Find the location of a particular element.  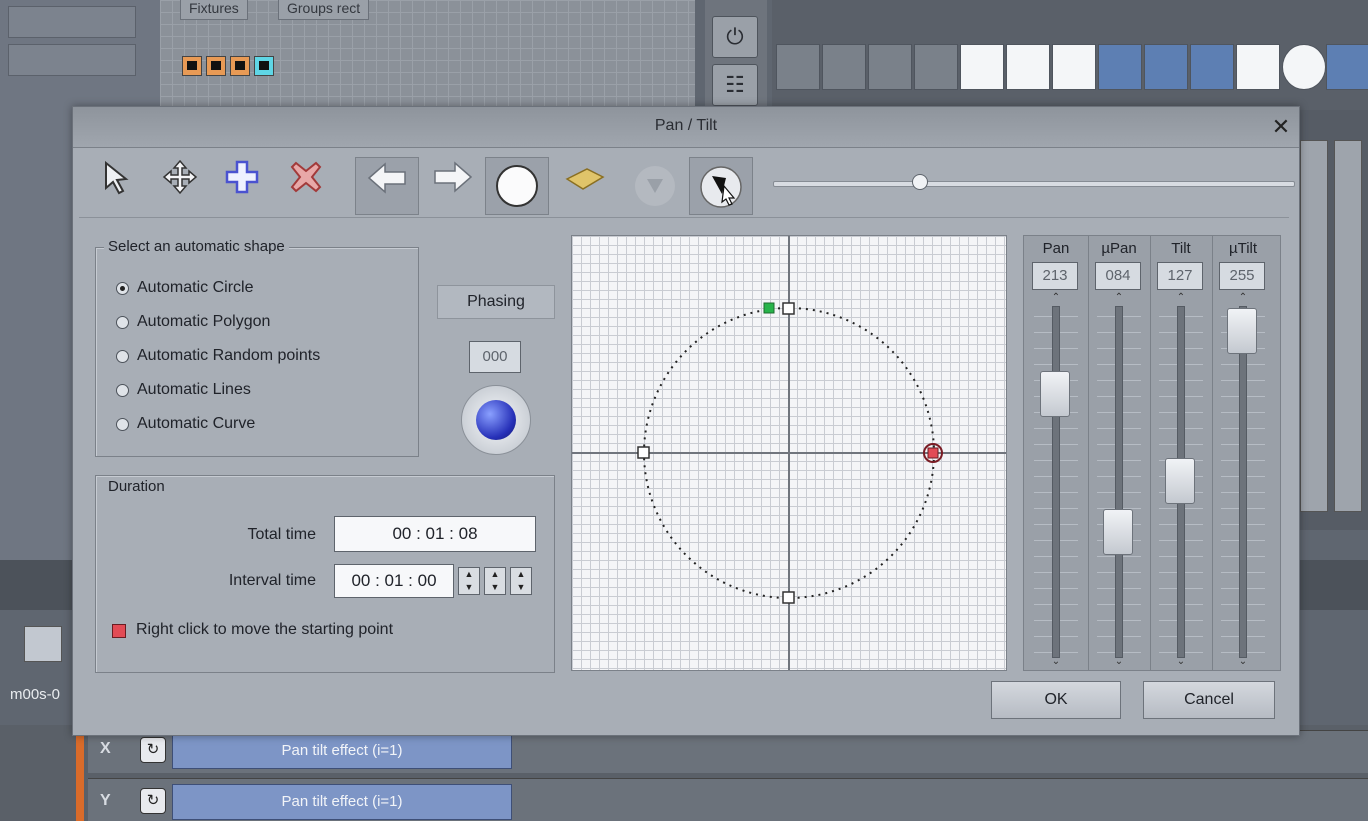

radio-automatic-circle: Automatic Circle is located at coordinates (184, 288).